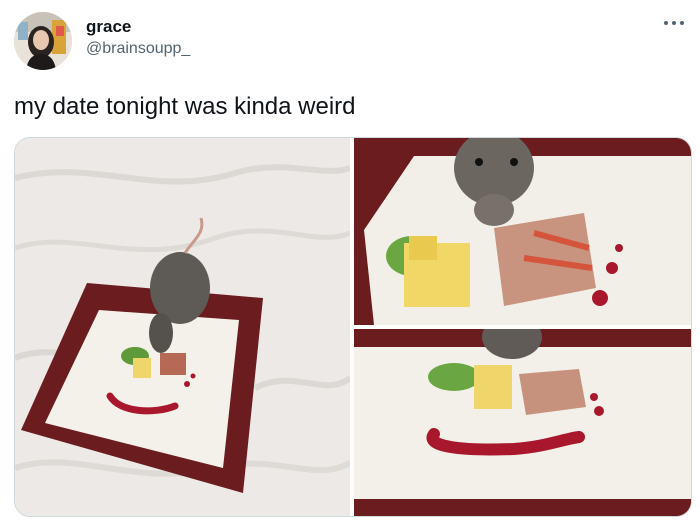  I want to click on author-display-name: grace, so click(138, 27).